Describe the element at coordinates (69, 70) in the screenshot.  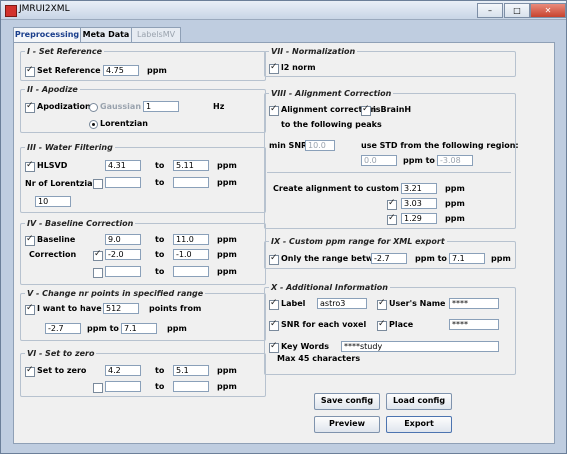
I see `set-reference-label: Set Reference` at that location.